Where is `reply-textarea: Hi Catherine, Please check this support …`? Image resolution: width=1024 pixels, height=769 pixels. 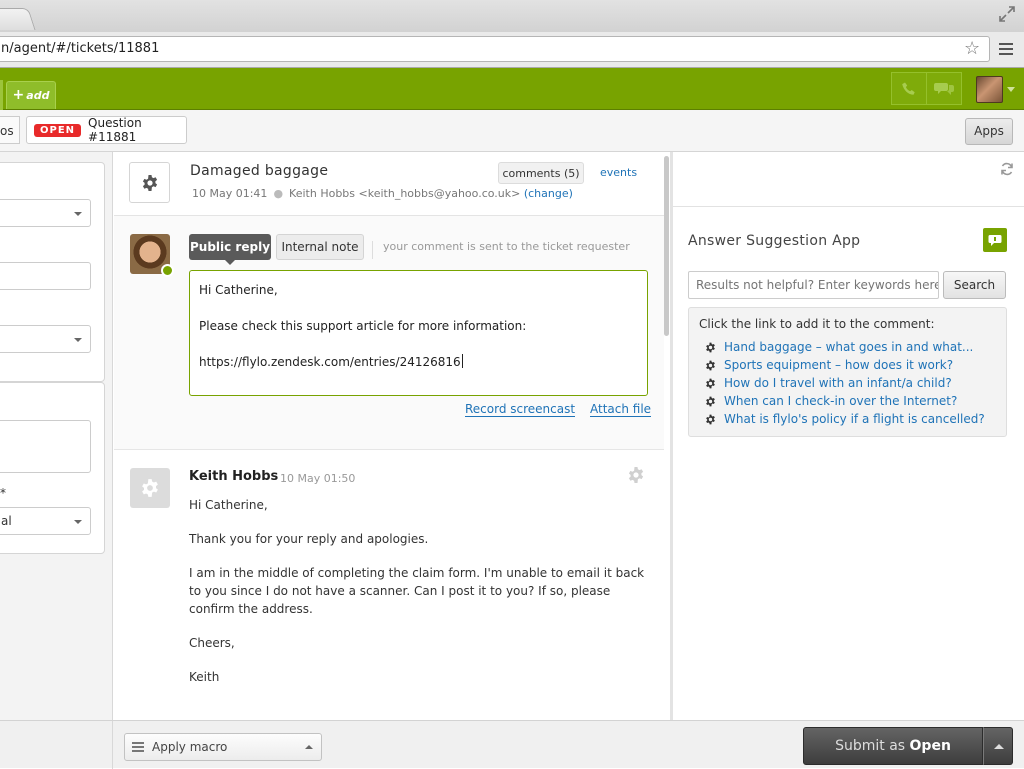
reply-textarea: Hi Catherine, Please check this support … is located at coordinates (418, 333).